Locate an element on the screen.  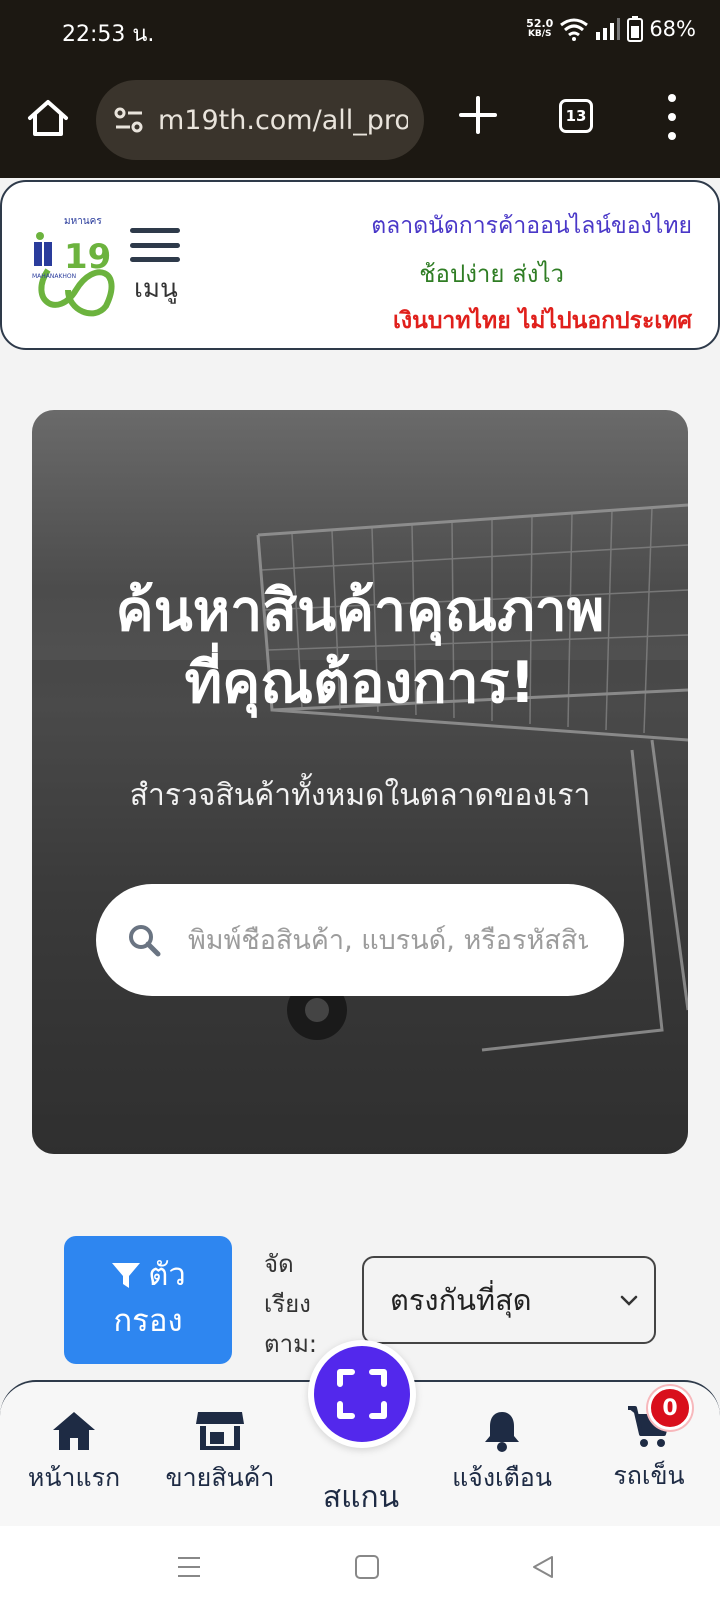
sort-label: จัด เรียง ตาม: is located at coordinates (290, 1304).